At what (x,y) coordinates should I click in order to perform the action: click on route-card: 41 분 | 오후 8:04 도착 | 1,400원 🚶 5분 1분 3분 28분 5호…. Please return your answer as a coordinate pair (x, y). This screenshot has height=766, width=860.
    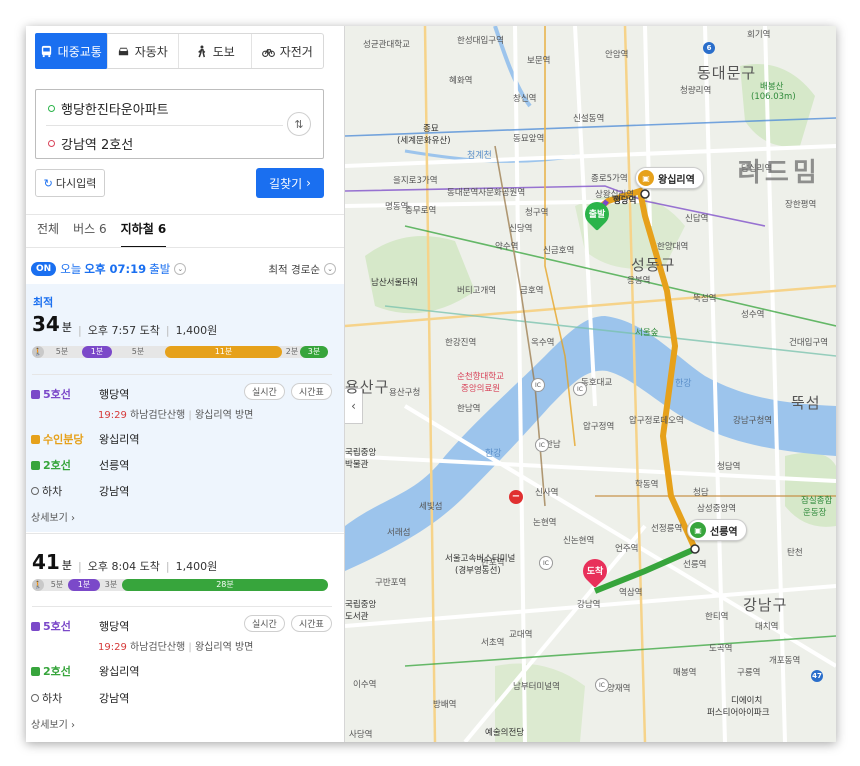
    Looking at the image, I should click on (185, 638).